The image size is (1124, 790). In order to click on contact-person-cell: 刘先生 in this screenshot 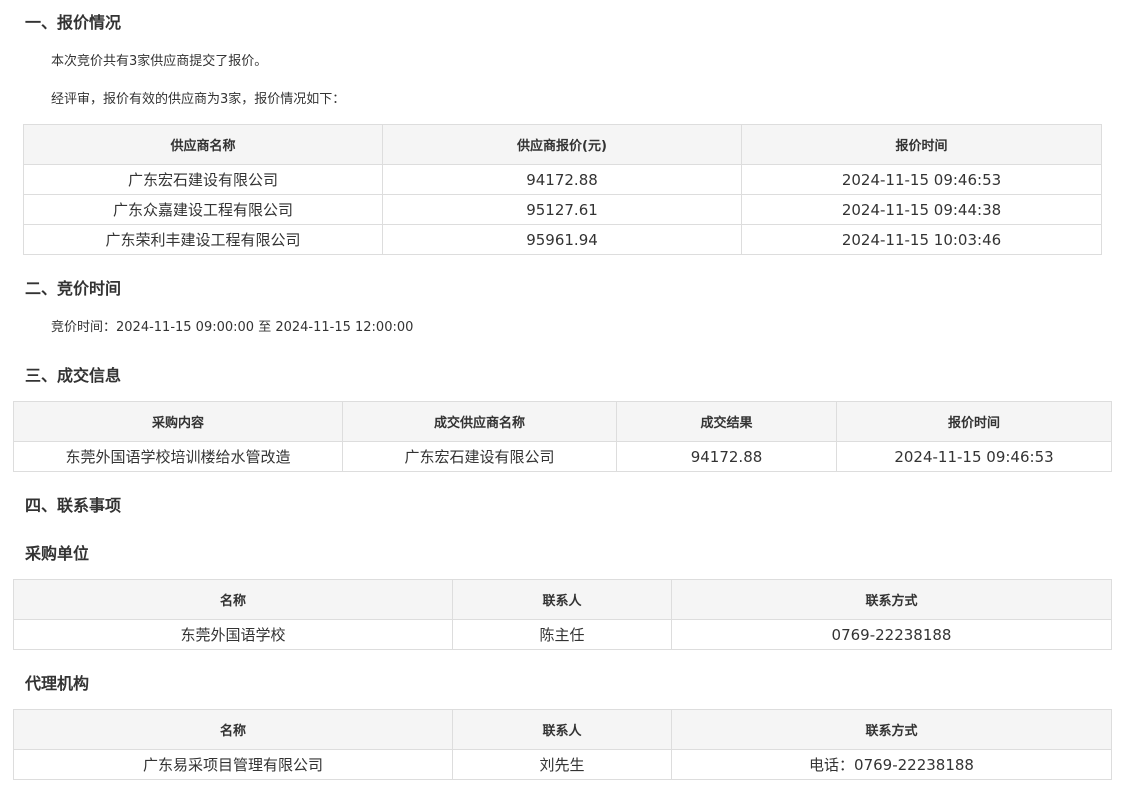, I will do `click(562, 764)`.